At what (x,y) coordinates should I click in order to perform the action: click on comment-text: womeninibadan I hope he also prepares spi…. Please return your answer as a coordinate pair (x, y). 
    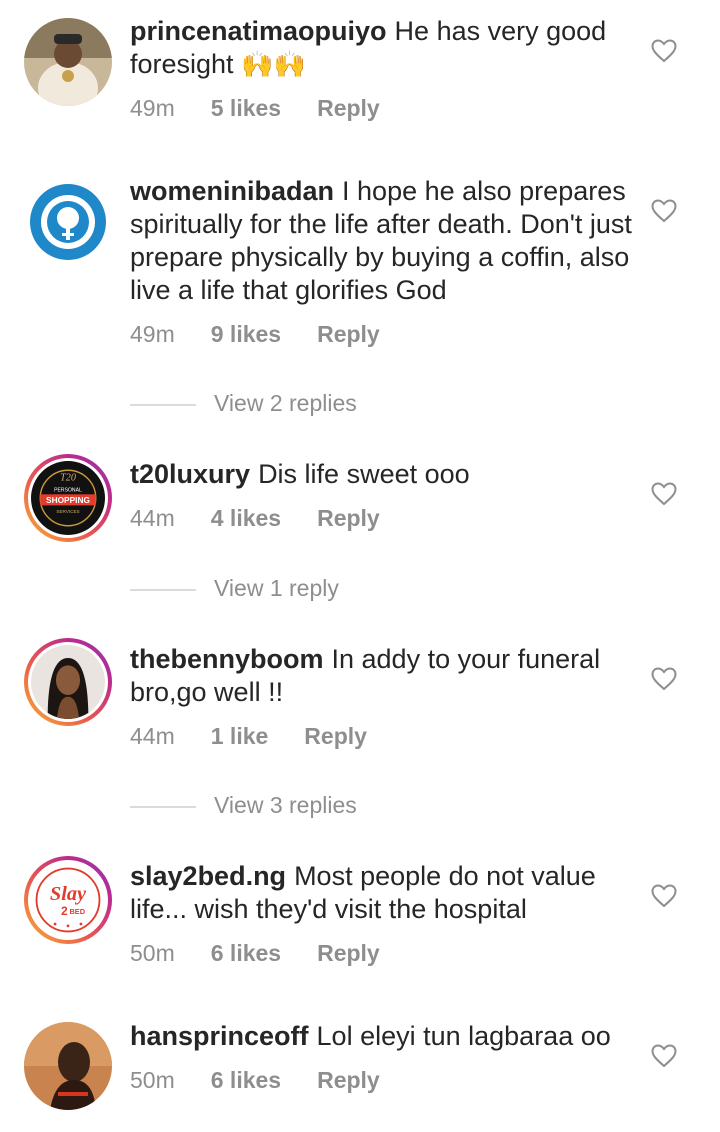
    Looking at the image, I should click on (382, 241).